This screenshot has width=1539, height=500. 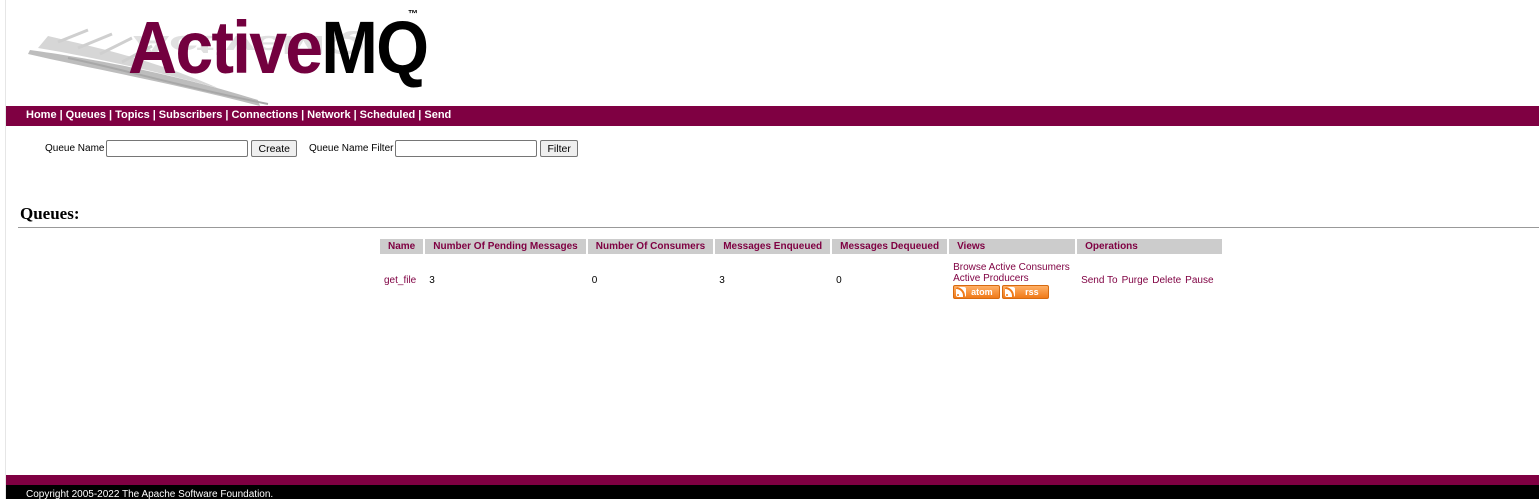 What do you see at coordinates (650, 246) in the screenshot?
I see `header-consumers: Number Of Consumers` at bounding box center [650, 246].